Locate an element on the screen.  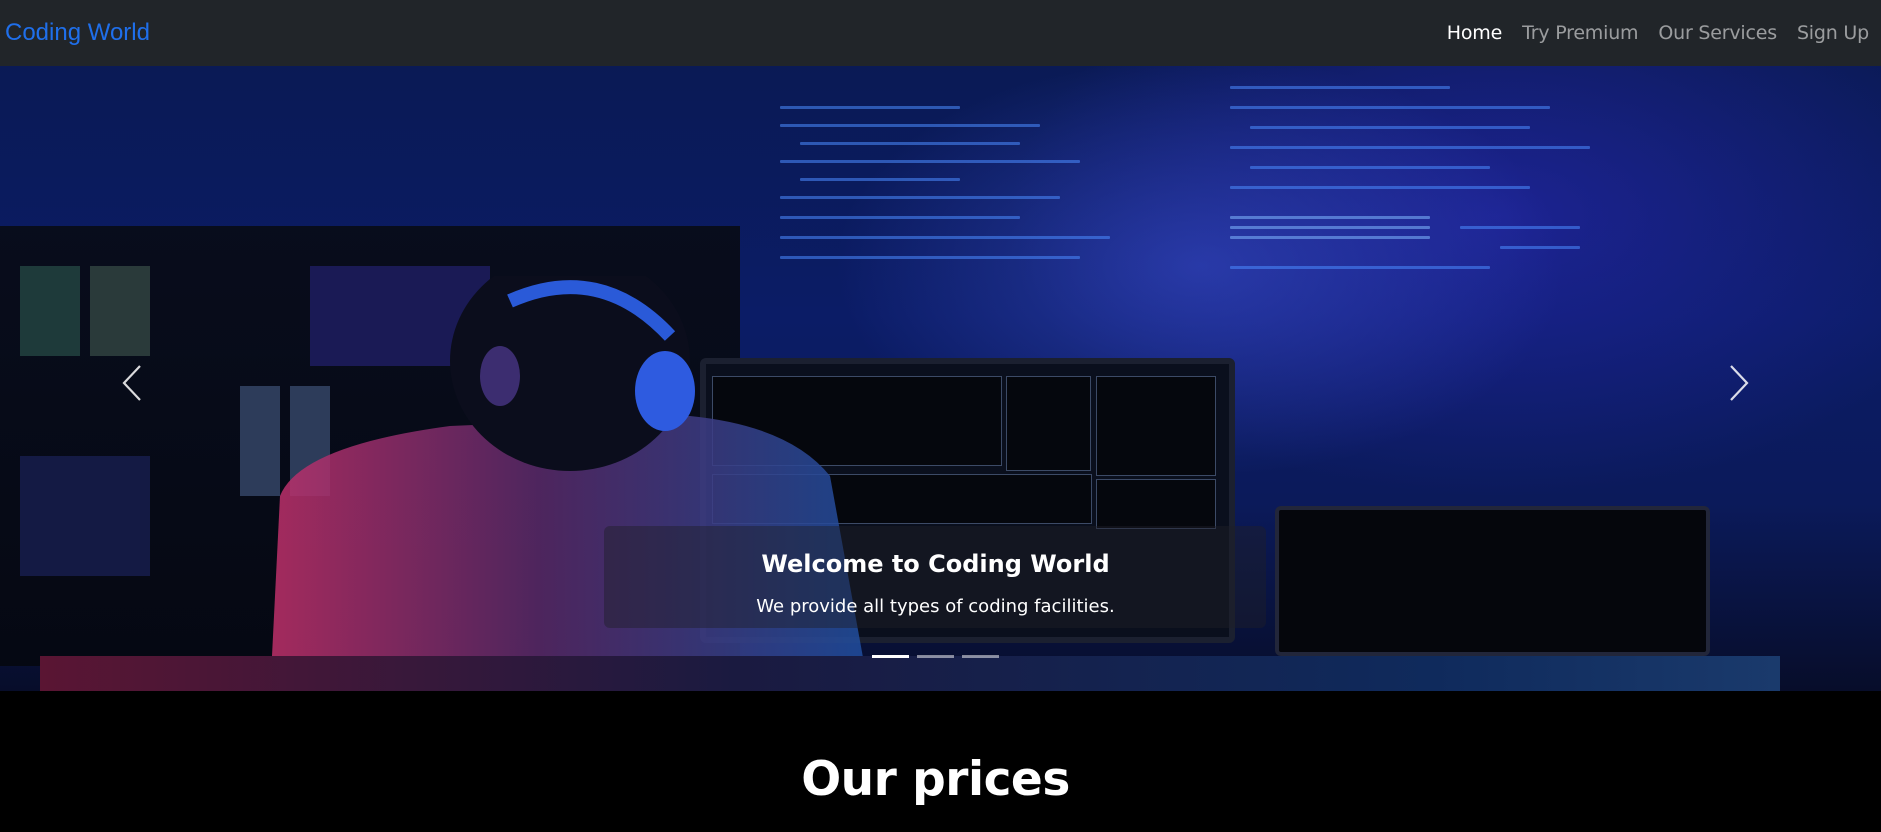
nav-link-try-premium: Try Premium is located at coordinates (1580, 33).